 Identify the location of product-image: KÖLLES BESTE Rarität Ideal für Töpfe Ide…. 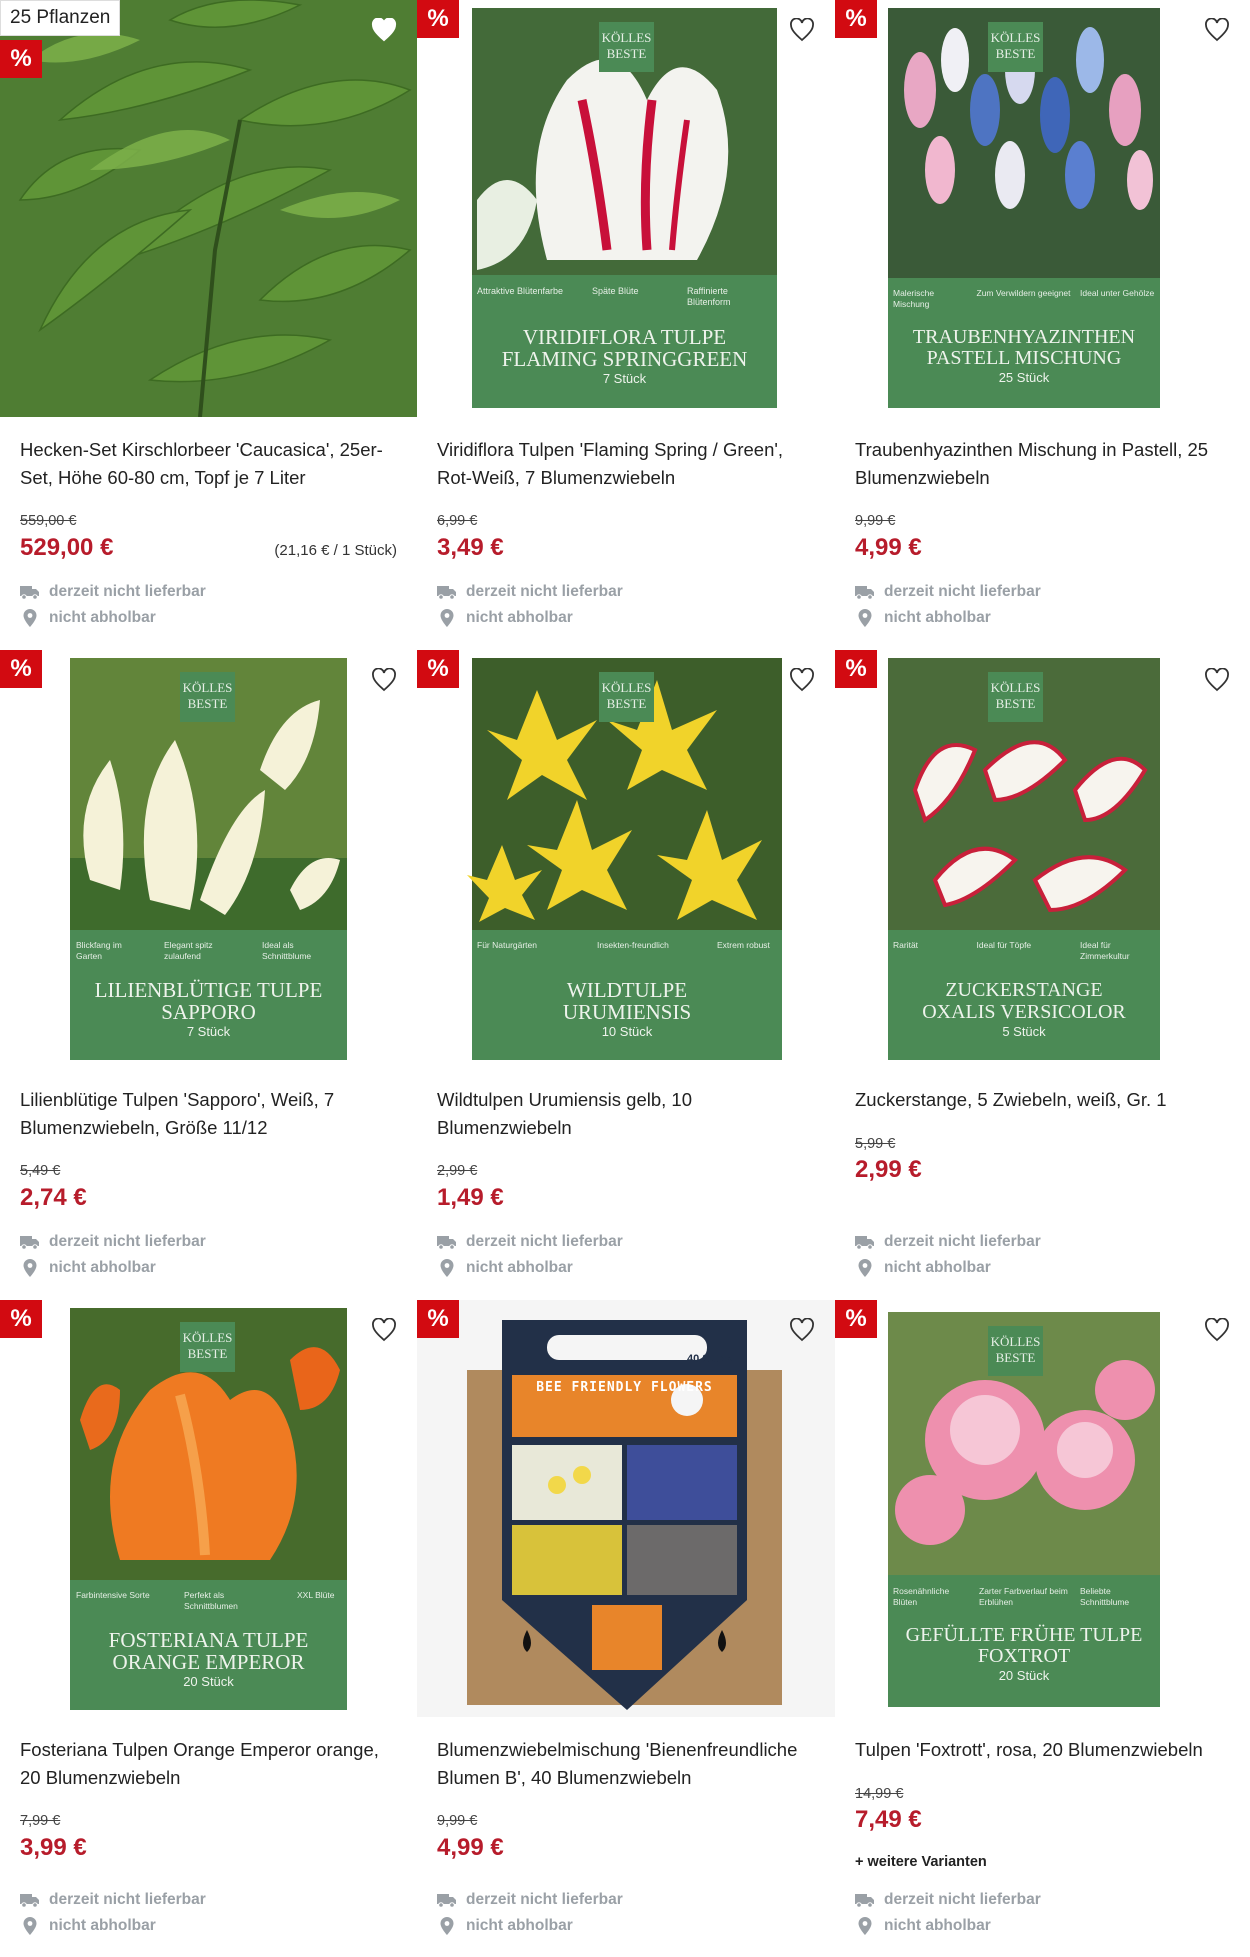
(1042, 858).